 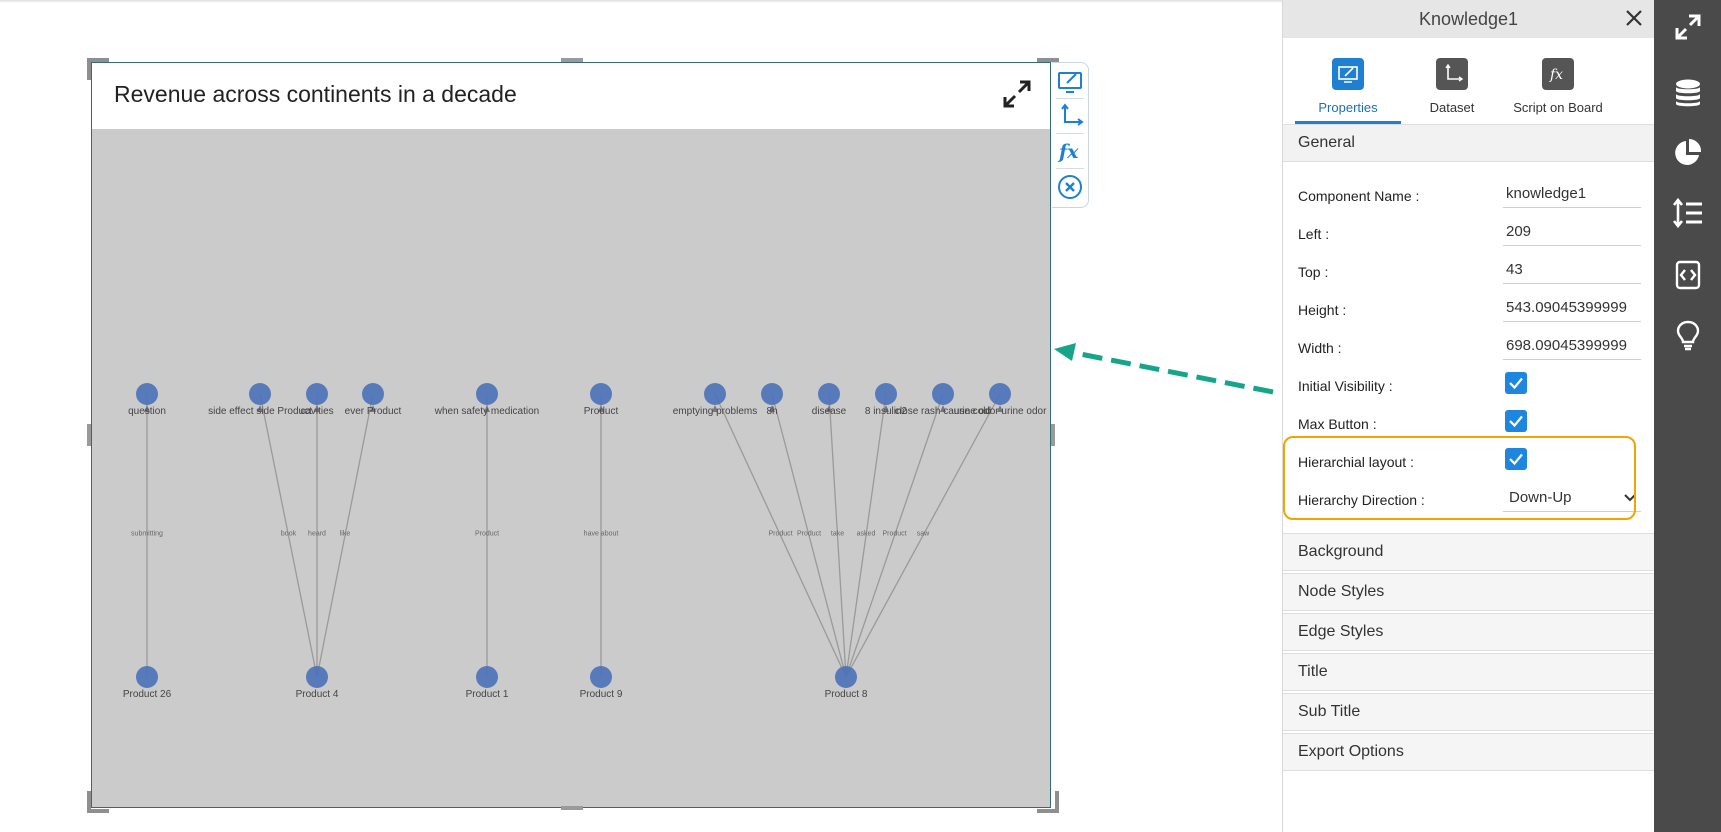 I want to click on width-row: Width :, so click(x=1468, y=347).